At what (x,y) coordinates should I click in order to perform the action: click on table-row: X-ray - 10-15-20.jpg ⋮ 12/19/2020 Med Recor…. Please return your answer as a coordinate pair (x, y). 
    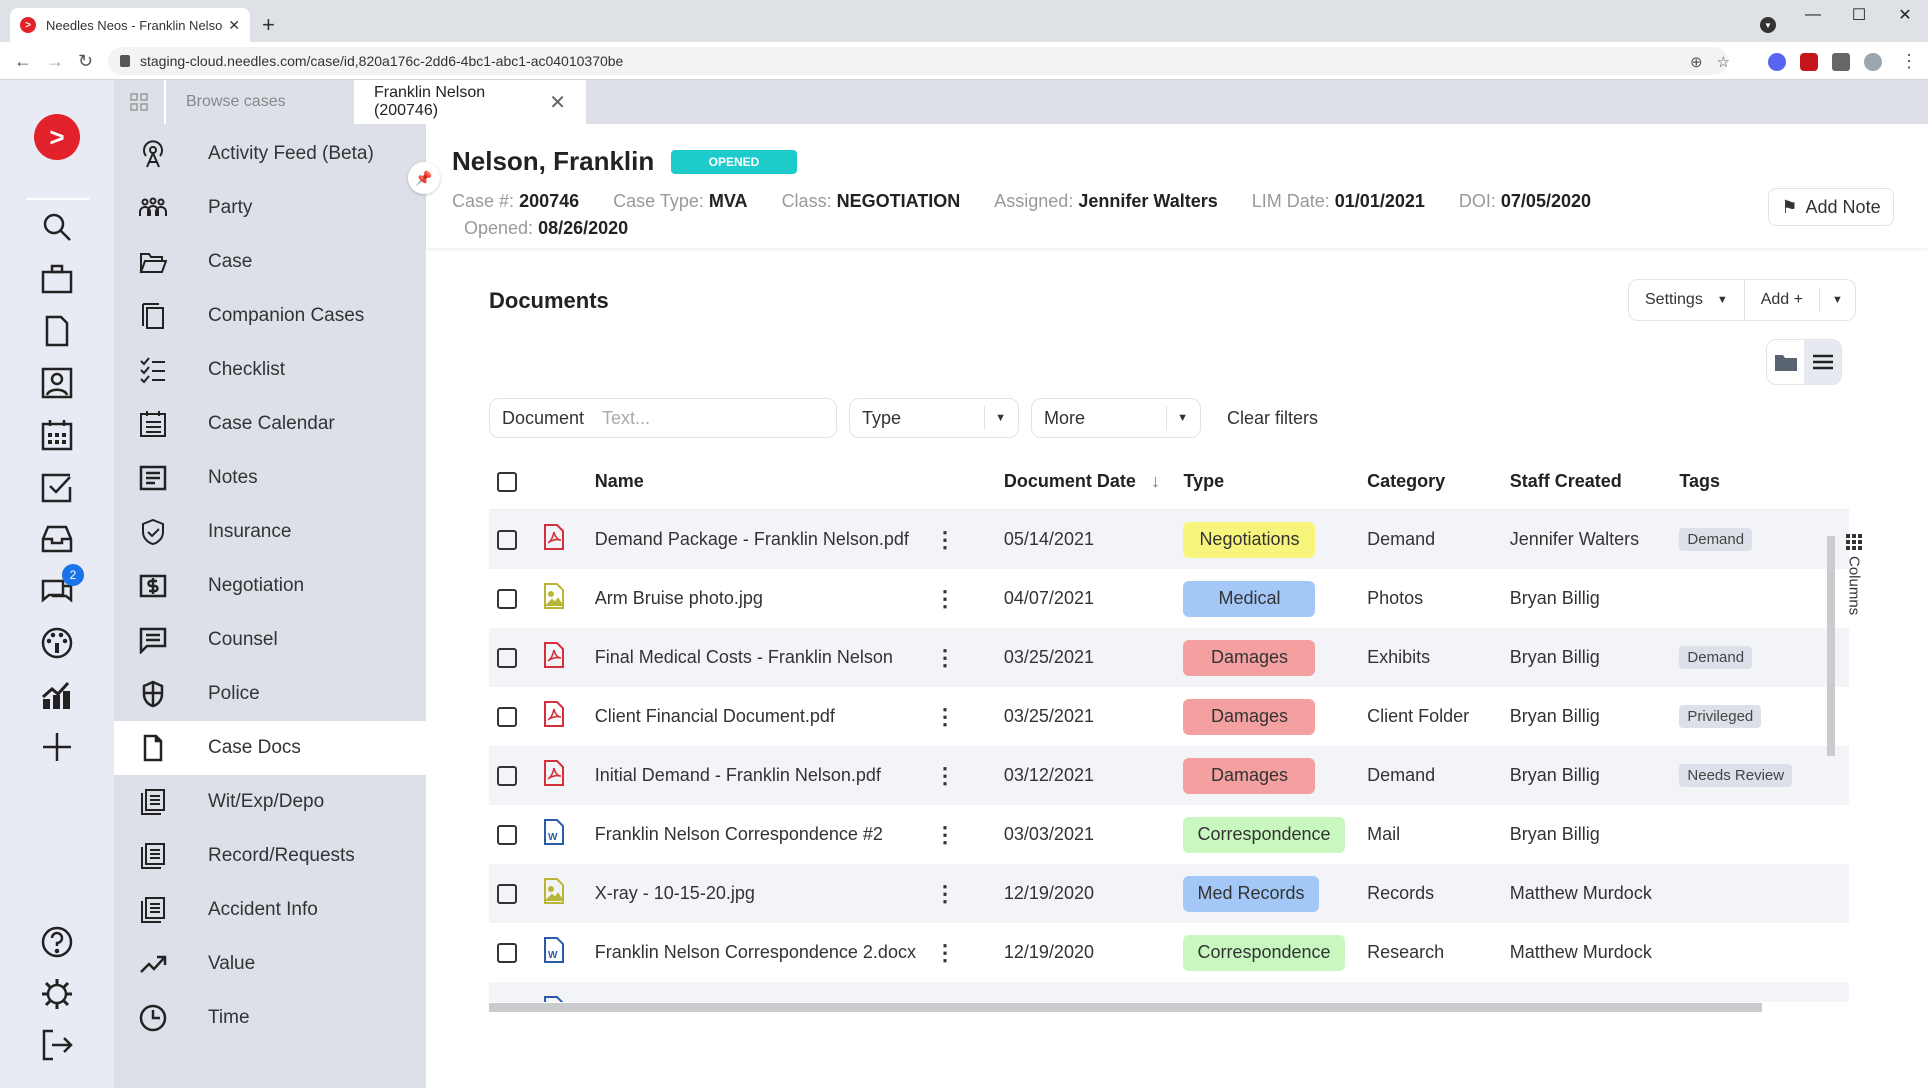
    Looking at the image, I should click on (1169, 893).